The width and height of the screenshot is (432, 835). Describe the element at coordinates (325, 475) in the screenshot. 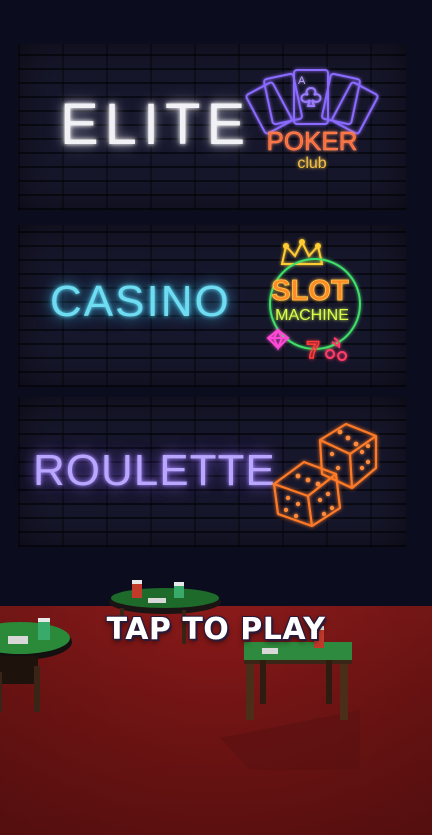

I see `dice-sign` at that location.